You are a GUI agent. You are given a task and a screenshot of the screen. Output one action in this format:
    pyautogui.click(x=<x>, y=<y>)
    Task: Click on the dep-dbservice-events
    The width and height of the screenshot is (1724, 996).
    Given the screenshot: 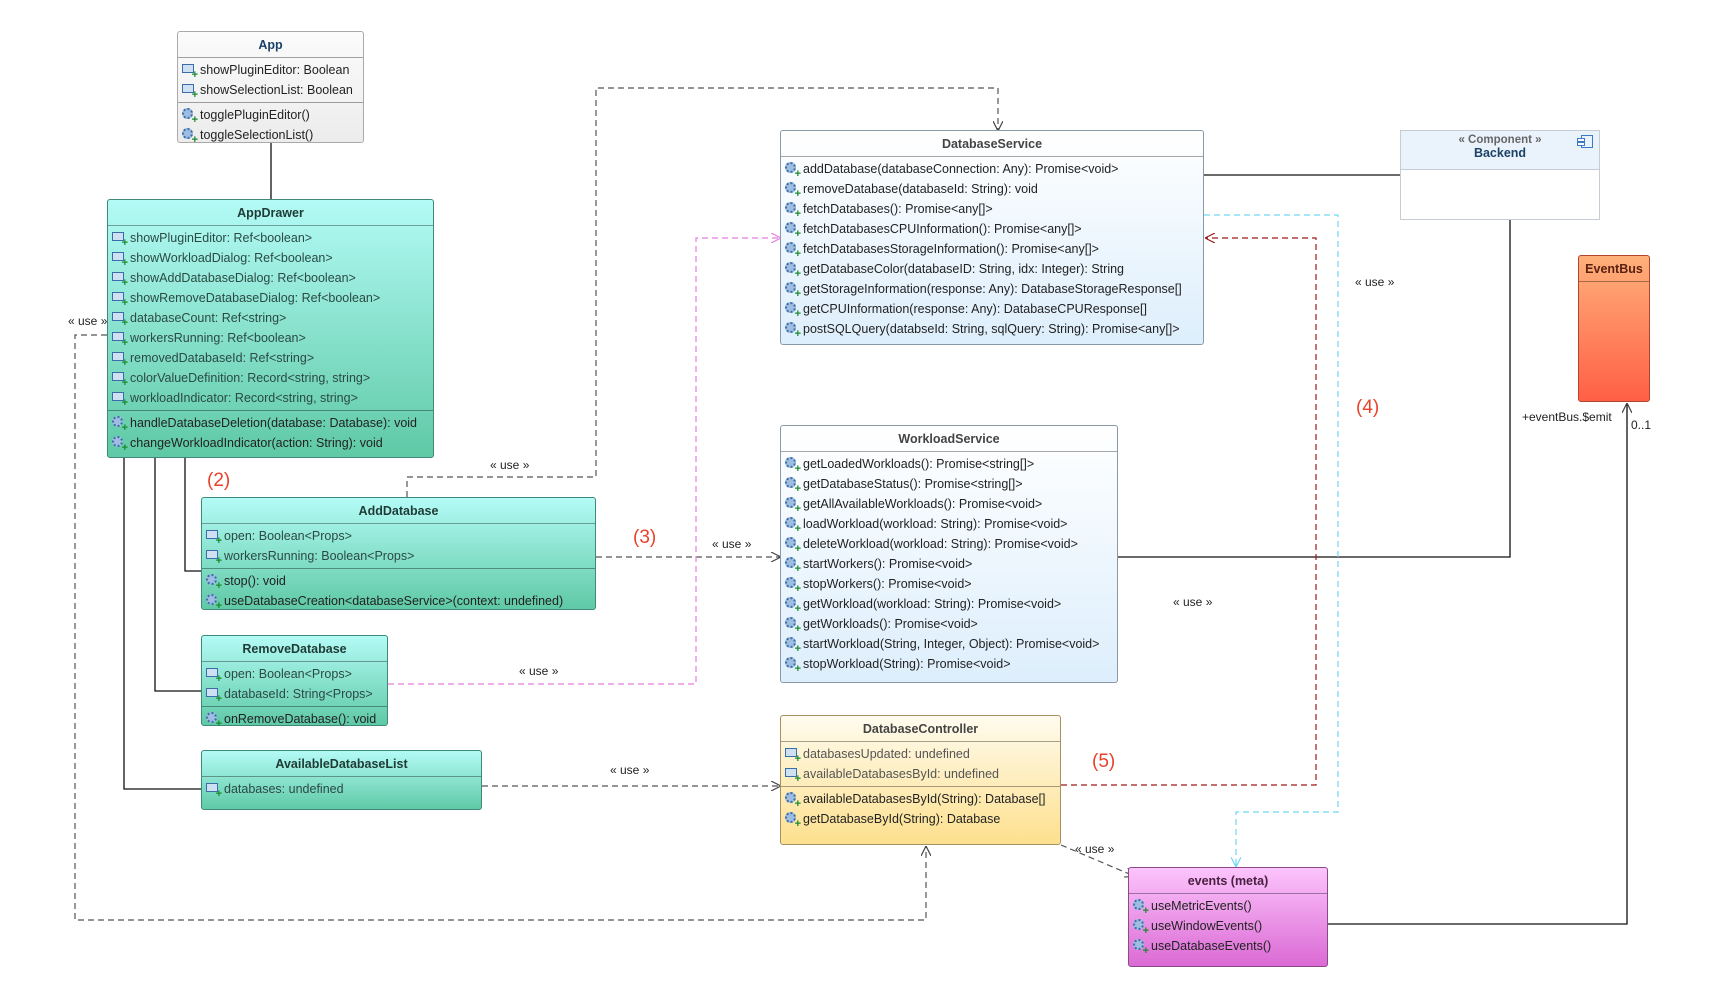 What is the action you would take?
    pyautogui.click(x=1271, y=540)
    